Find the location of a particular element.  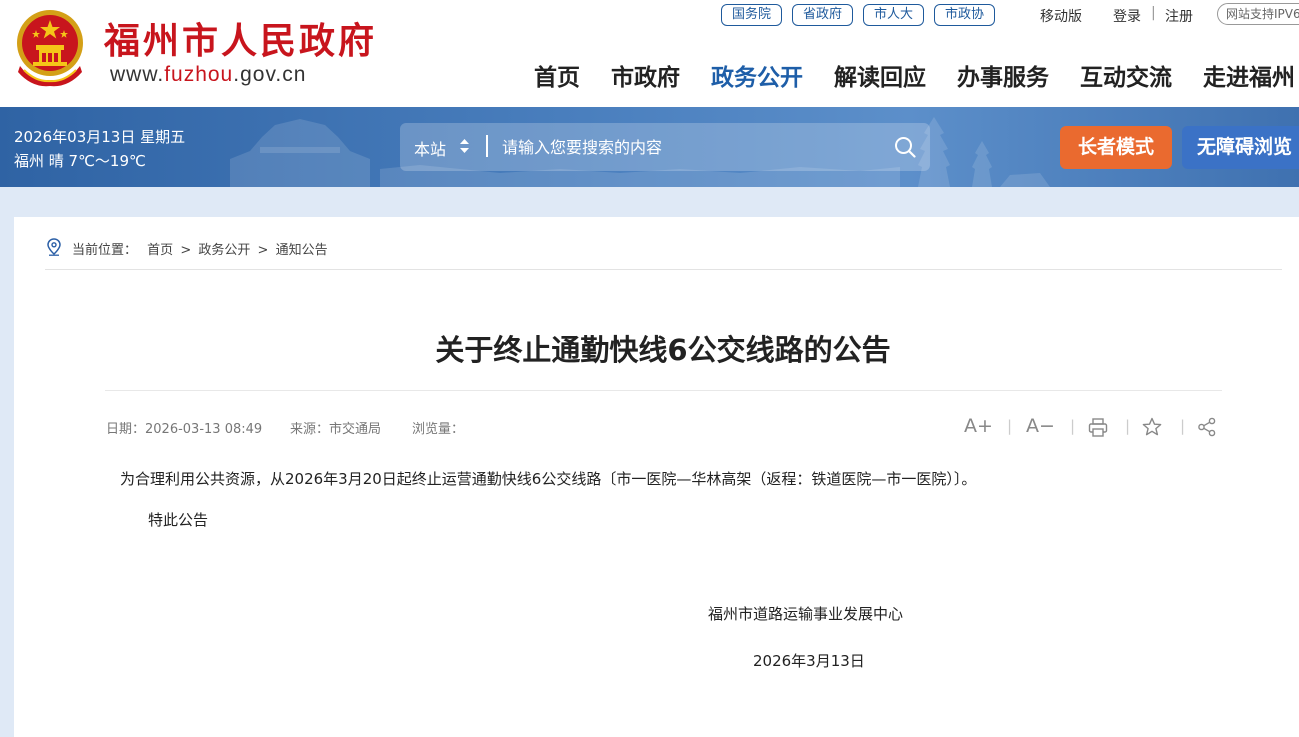

nav-about-fuzhou: 走进福州 is located at coordinates (1249, 75).